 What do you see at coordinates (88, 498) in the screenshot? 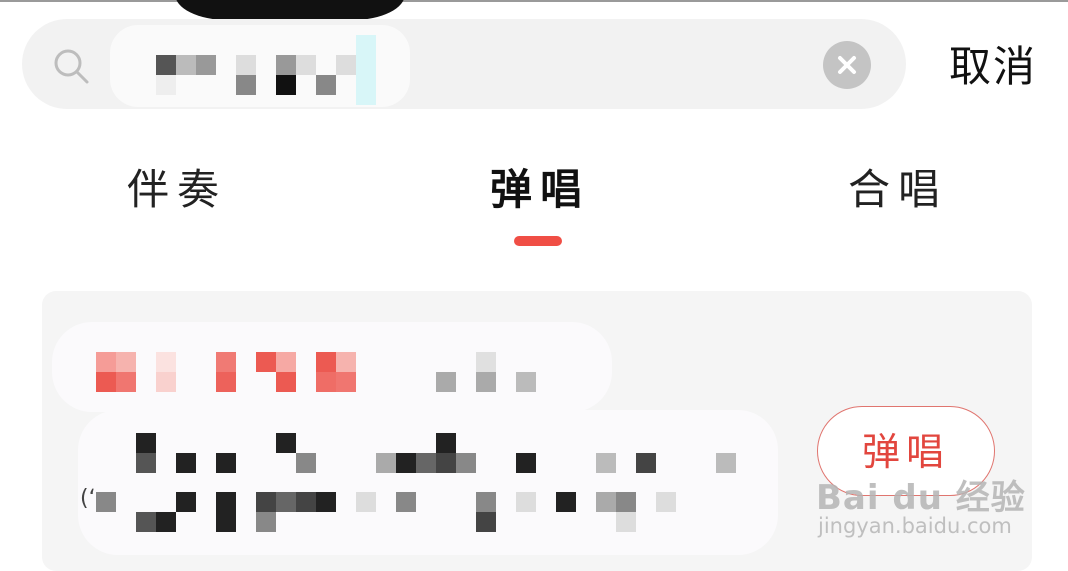
I see `partial-text-fragment: (ʻ` at bounding box center [88, 498].